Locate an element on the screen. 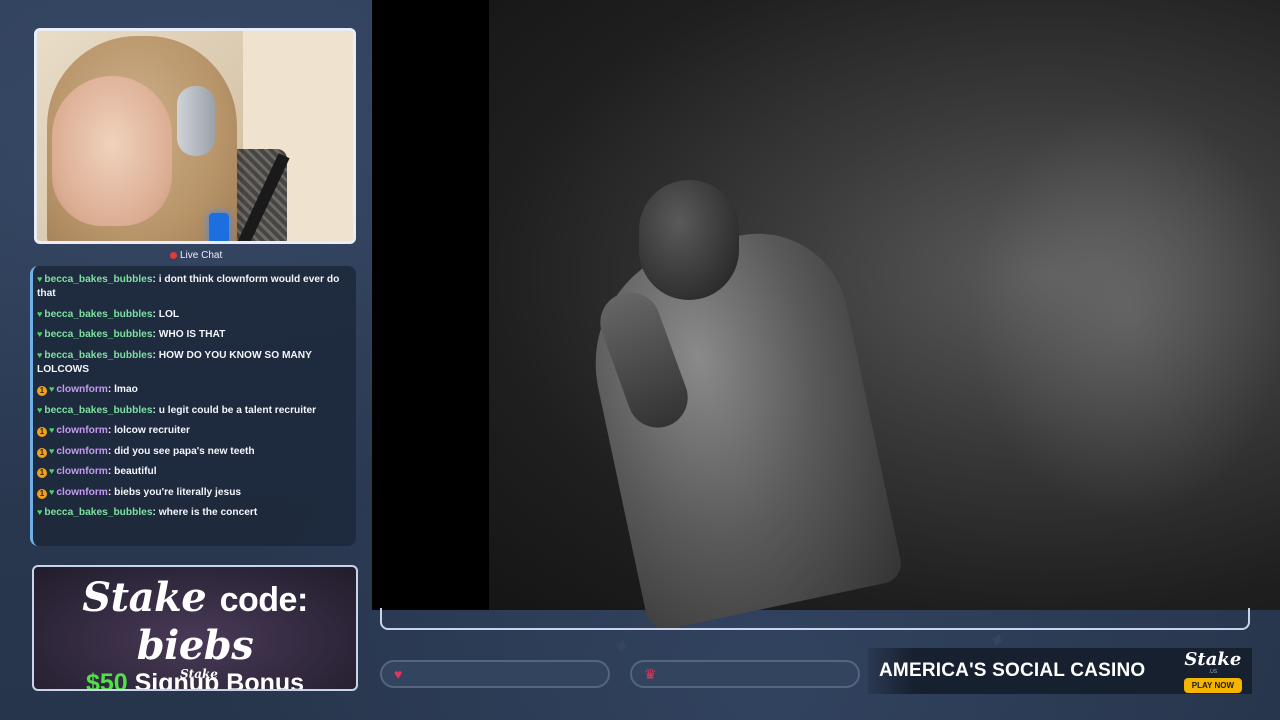 This screenshot has width=1280, height=720. stake-code-label: code: is located at coordinates (264, 600).